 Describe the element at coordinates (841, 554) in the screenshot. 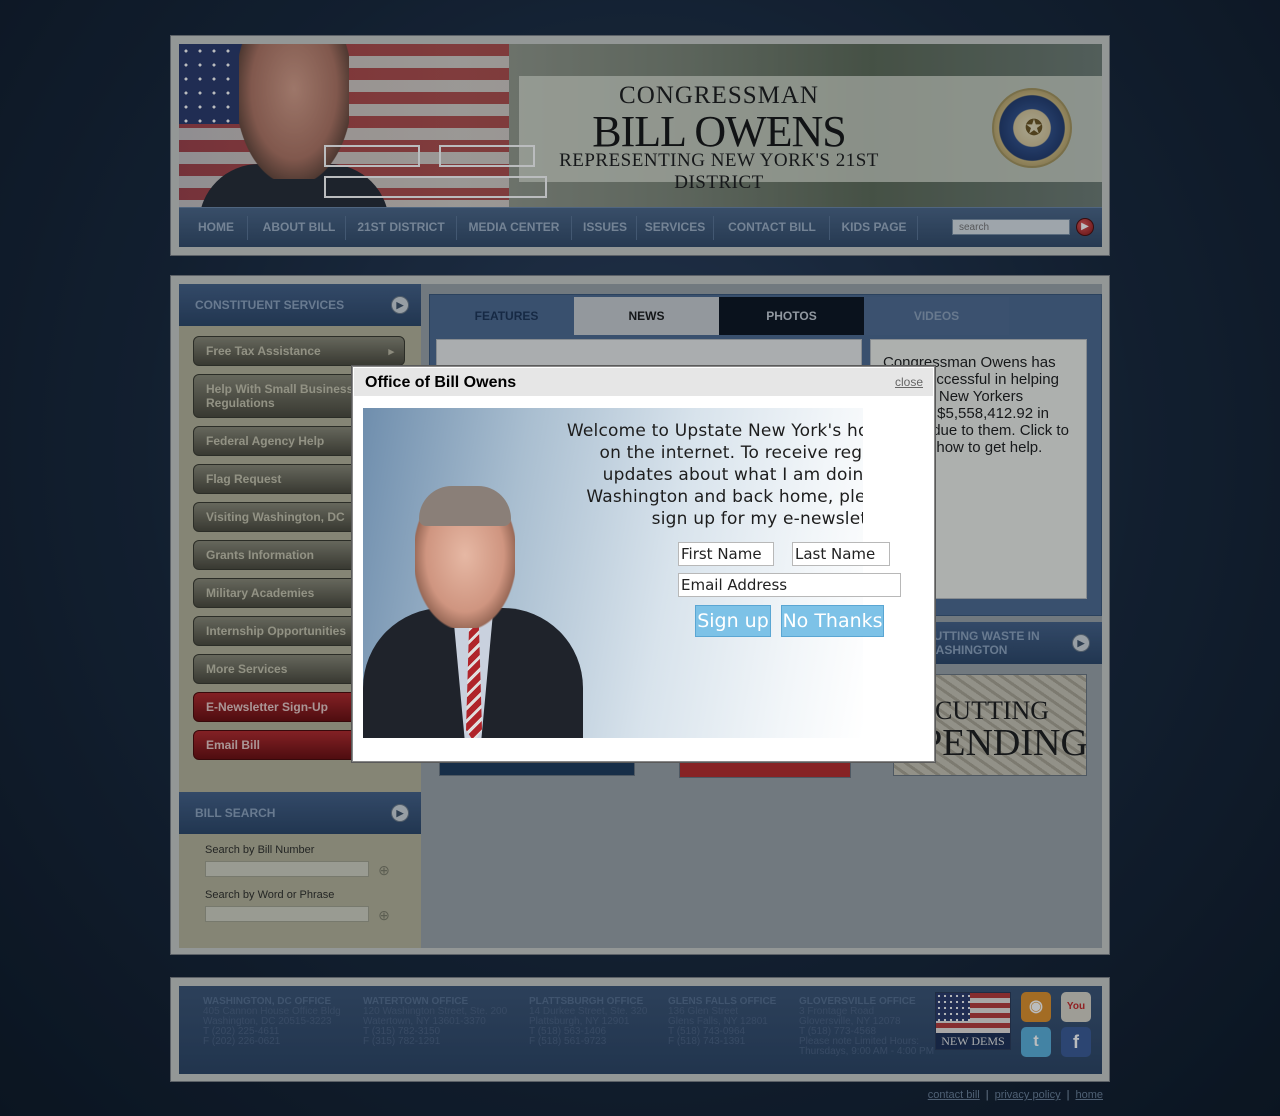

I see `last-name-field` at that location.